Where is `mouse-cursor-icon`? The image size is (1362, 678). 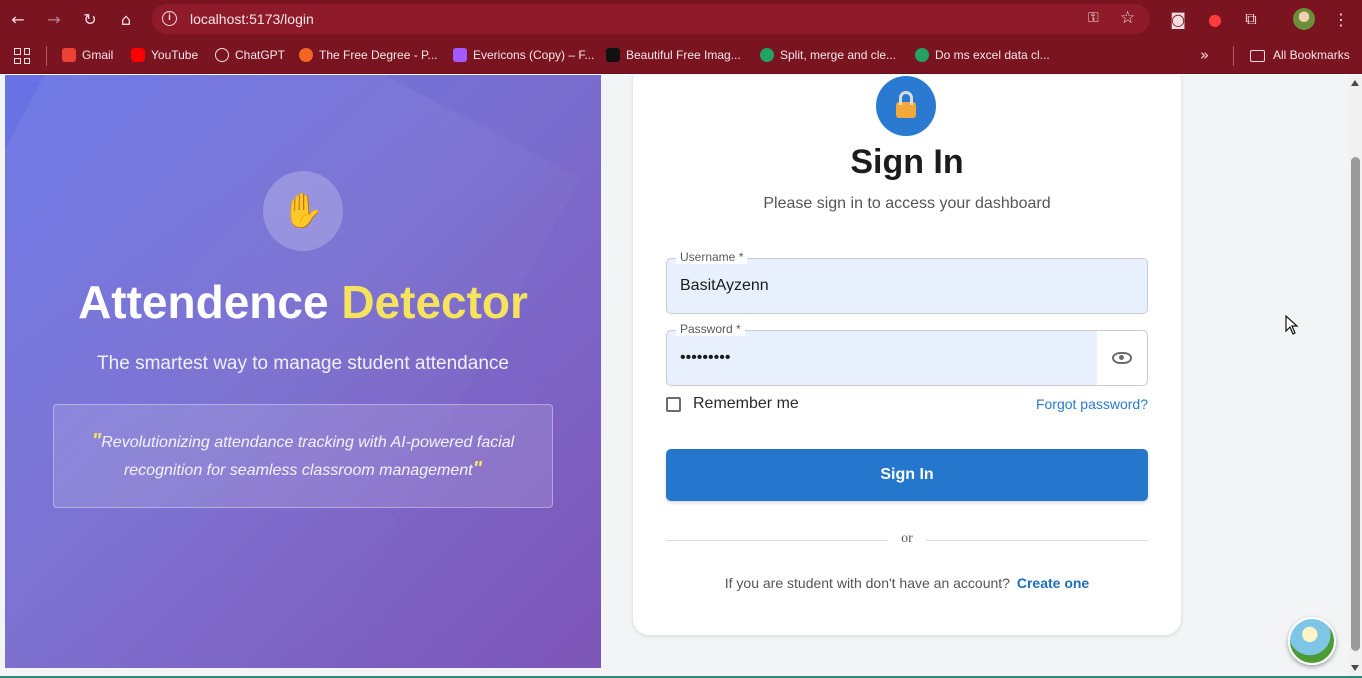 mouse-cursor-icon is located at coordinates (1292, 325).